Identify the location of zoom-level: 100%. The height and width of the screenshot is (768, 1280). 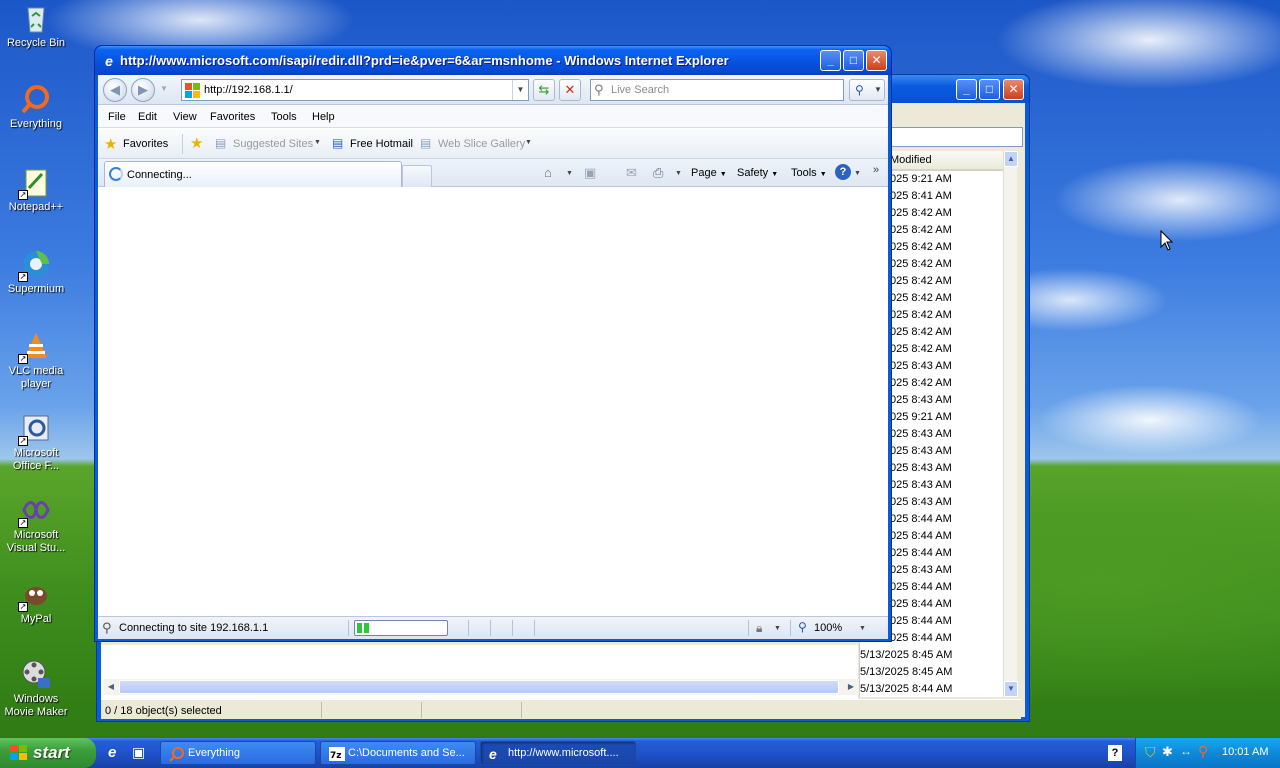
(828, 628).